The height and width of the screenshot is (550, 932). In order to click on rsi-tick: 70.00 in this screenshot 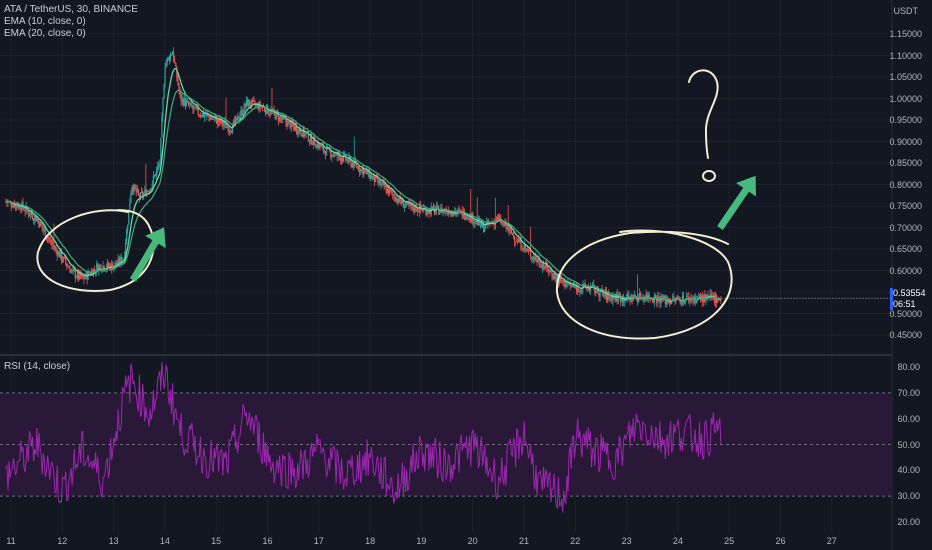, I will do `click(908, 392)`.